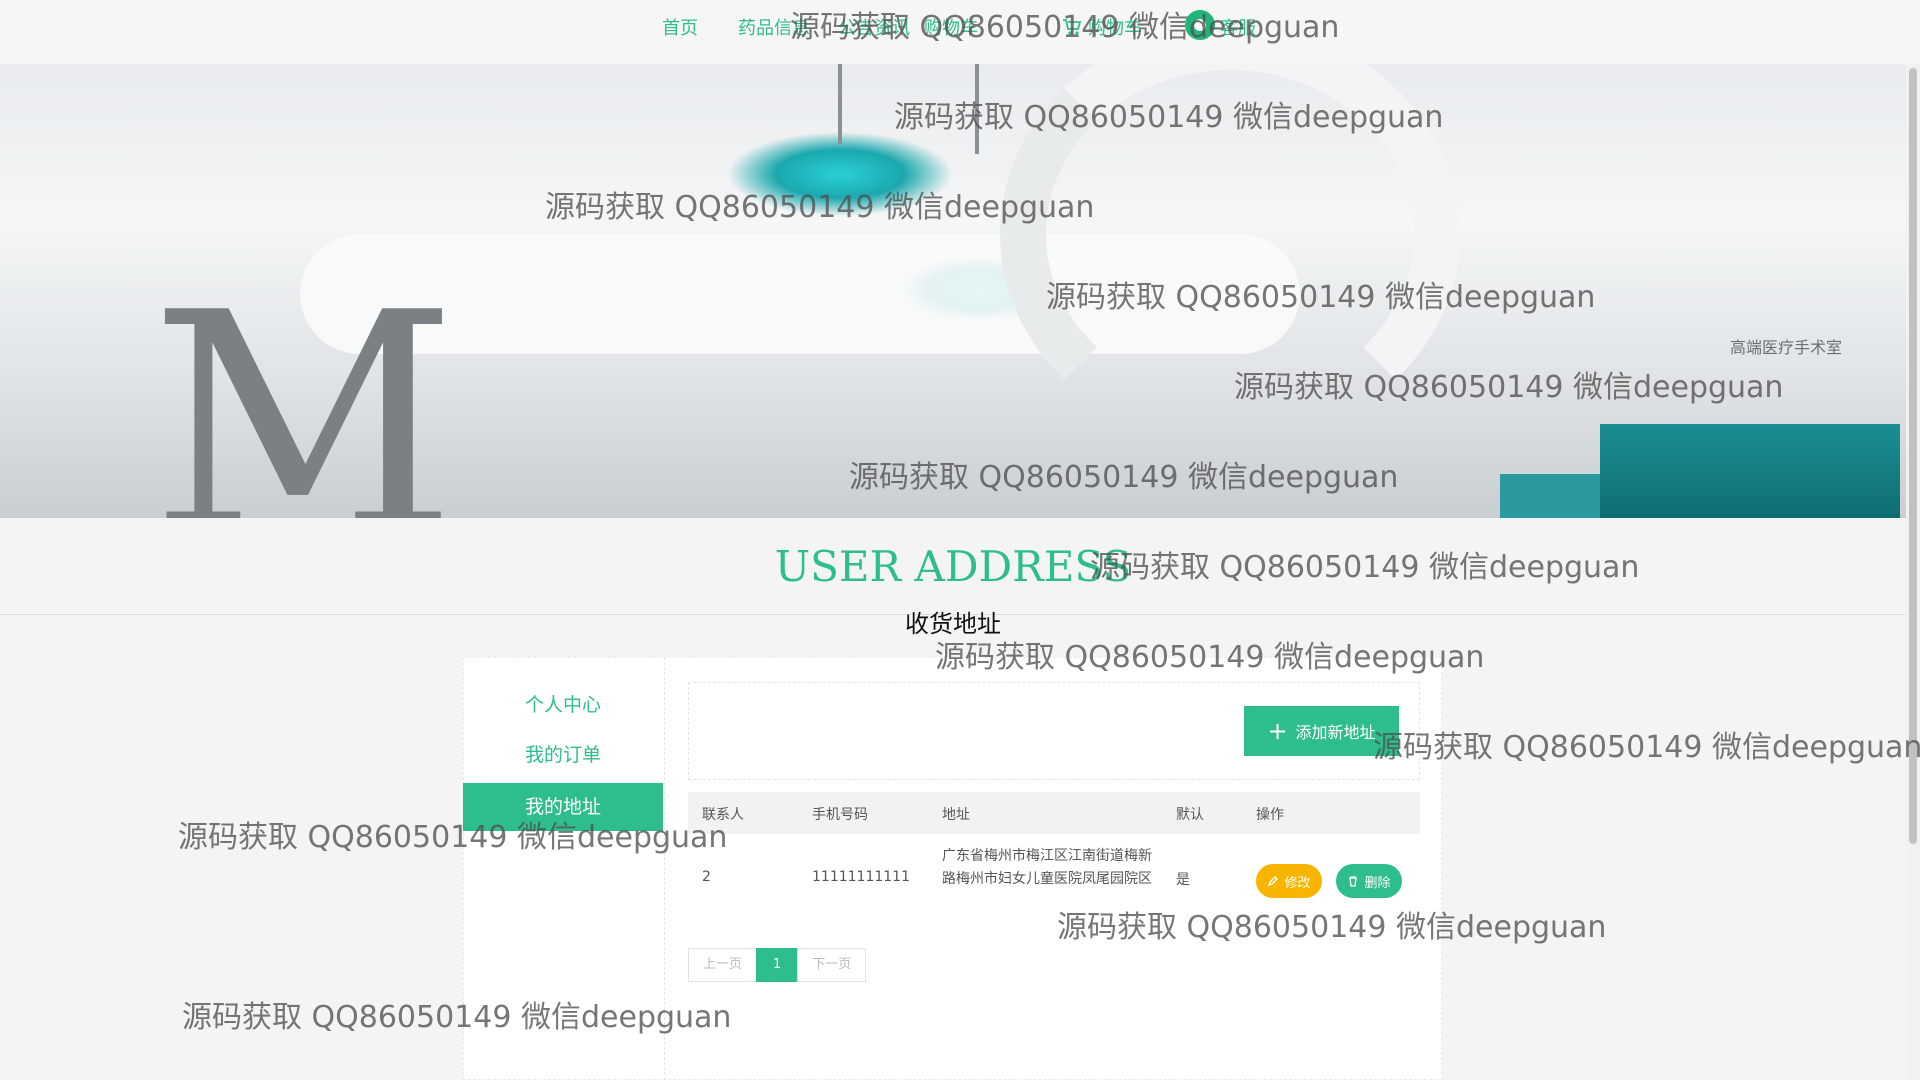 This screenshot has width=1920, height=1080. Describe the element at coordinates (563, 705) in the screenshot. I see `sidebar-item-profile: 个人中心` at that location.